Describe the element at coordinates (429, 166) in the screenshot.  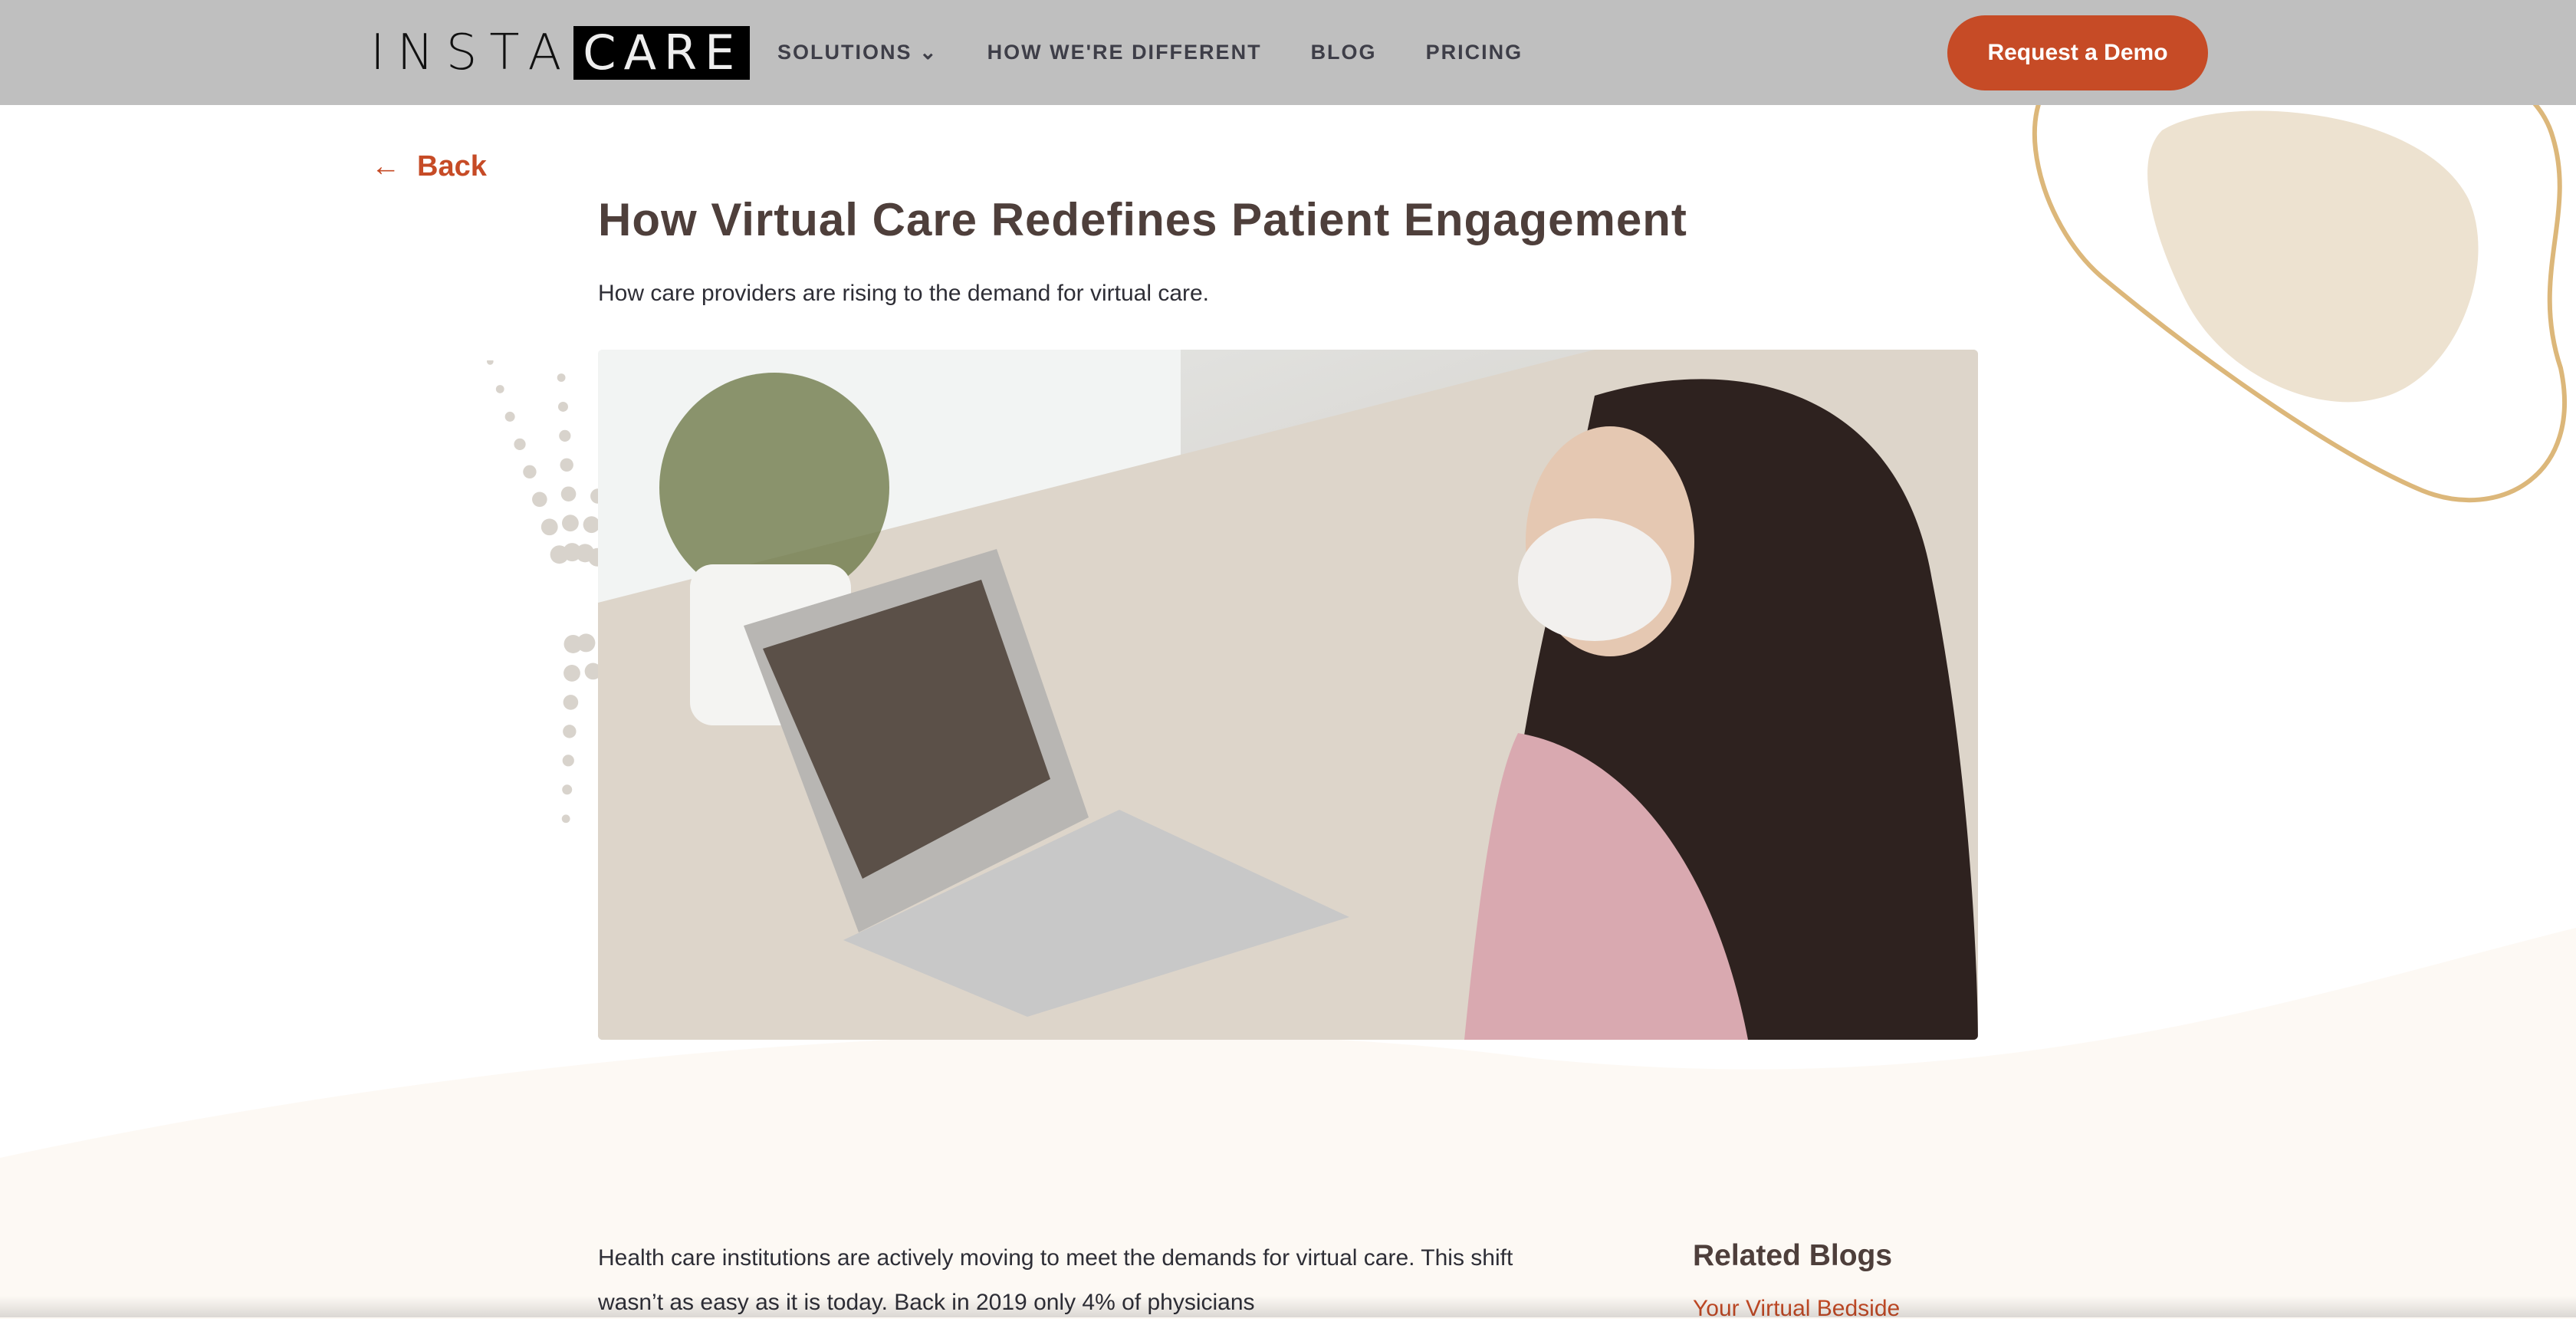
I see `back-link: ← Back` at that location.